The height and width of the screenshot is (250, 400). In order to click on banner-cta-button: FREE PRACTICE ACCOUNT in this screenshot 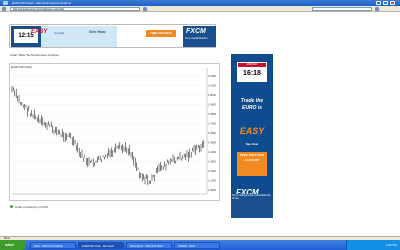, I will do `click(161, 36)`.